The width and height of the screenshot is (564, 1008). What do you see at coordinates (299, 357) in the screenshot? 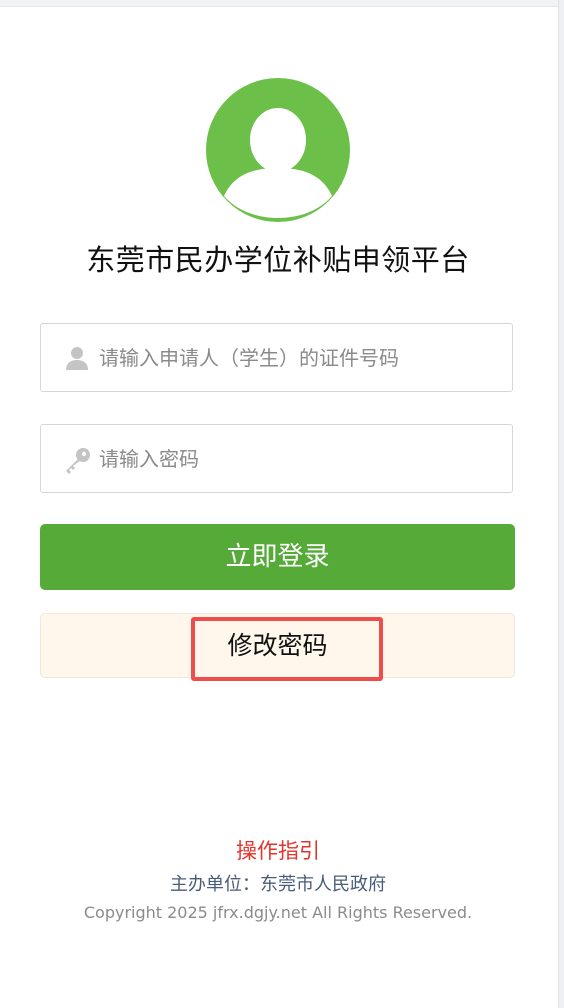
I see `id-number-input` at bounding box center [299, 357].